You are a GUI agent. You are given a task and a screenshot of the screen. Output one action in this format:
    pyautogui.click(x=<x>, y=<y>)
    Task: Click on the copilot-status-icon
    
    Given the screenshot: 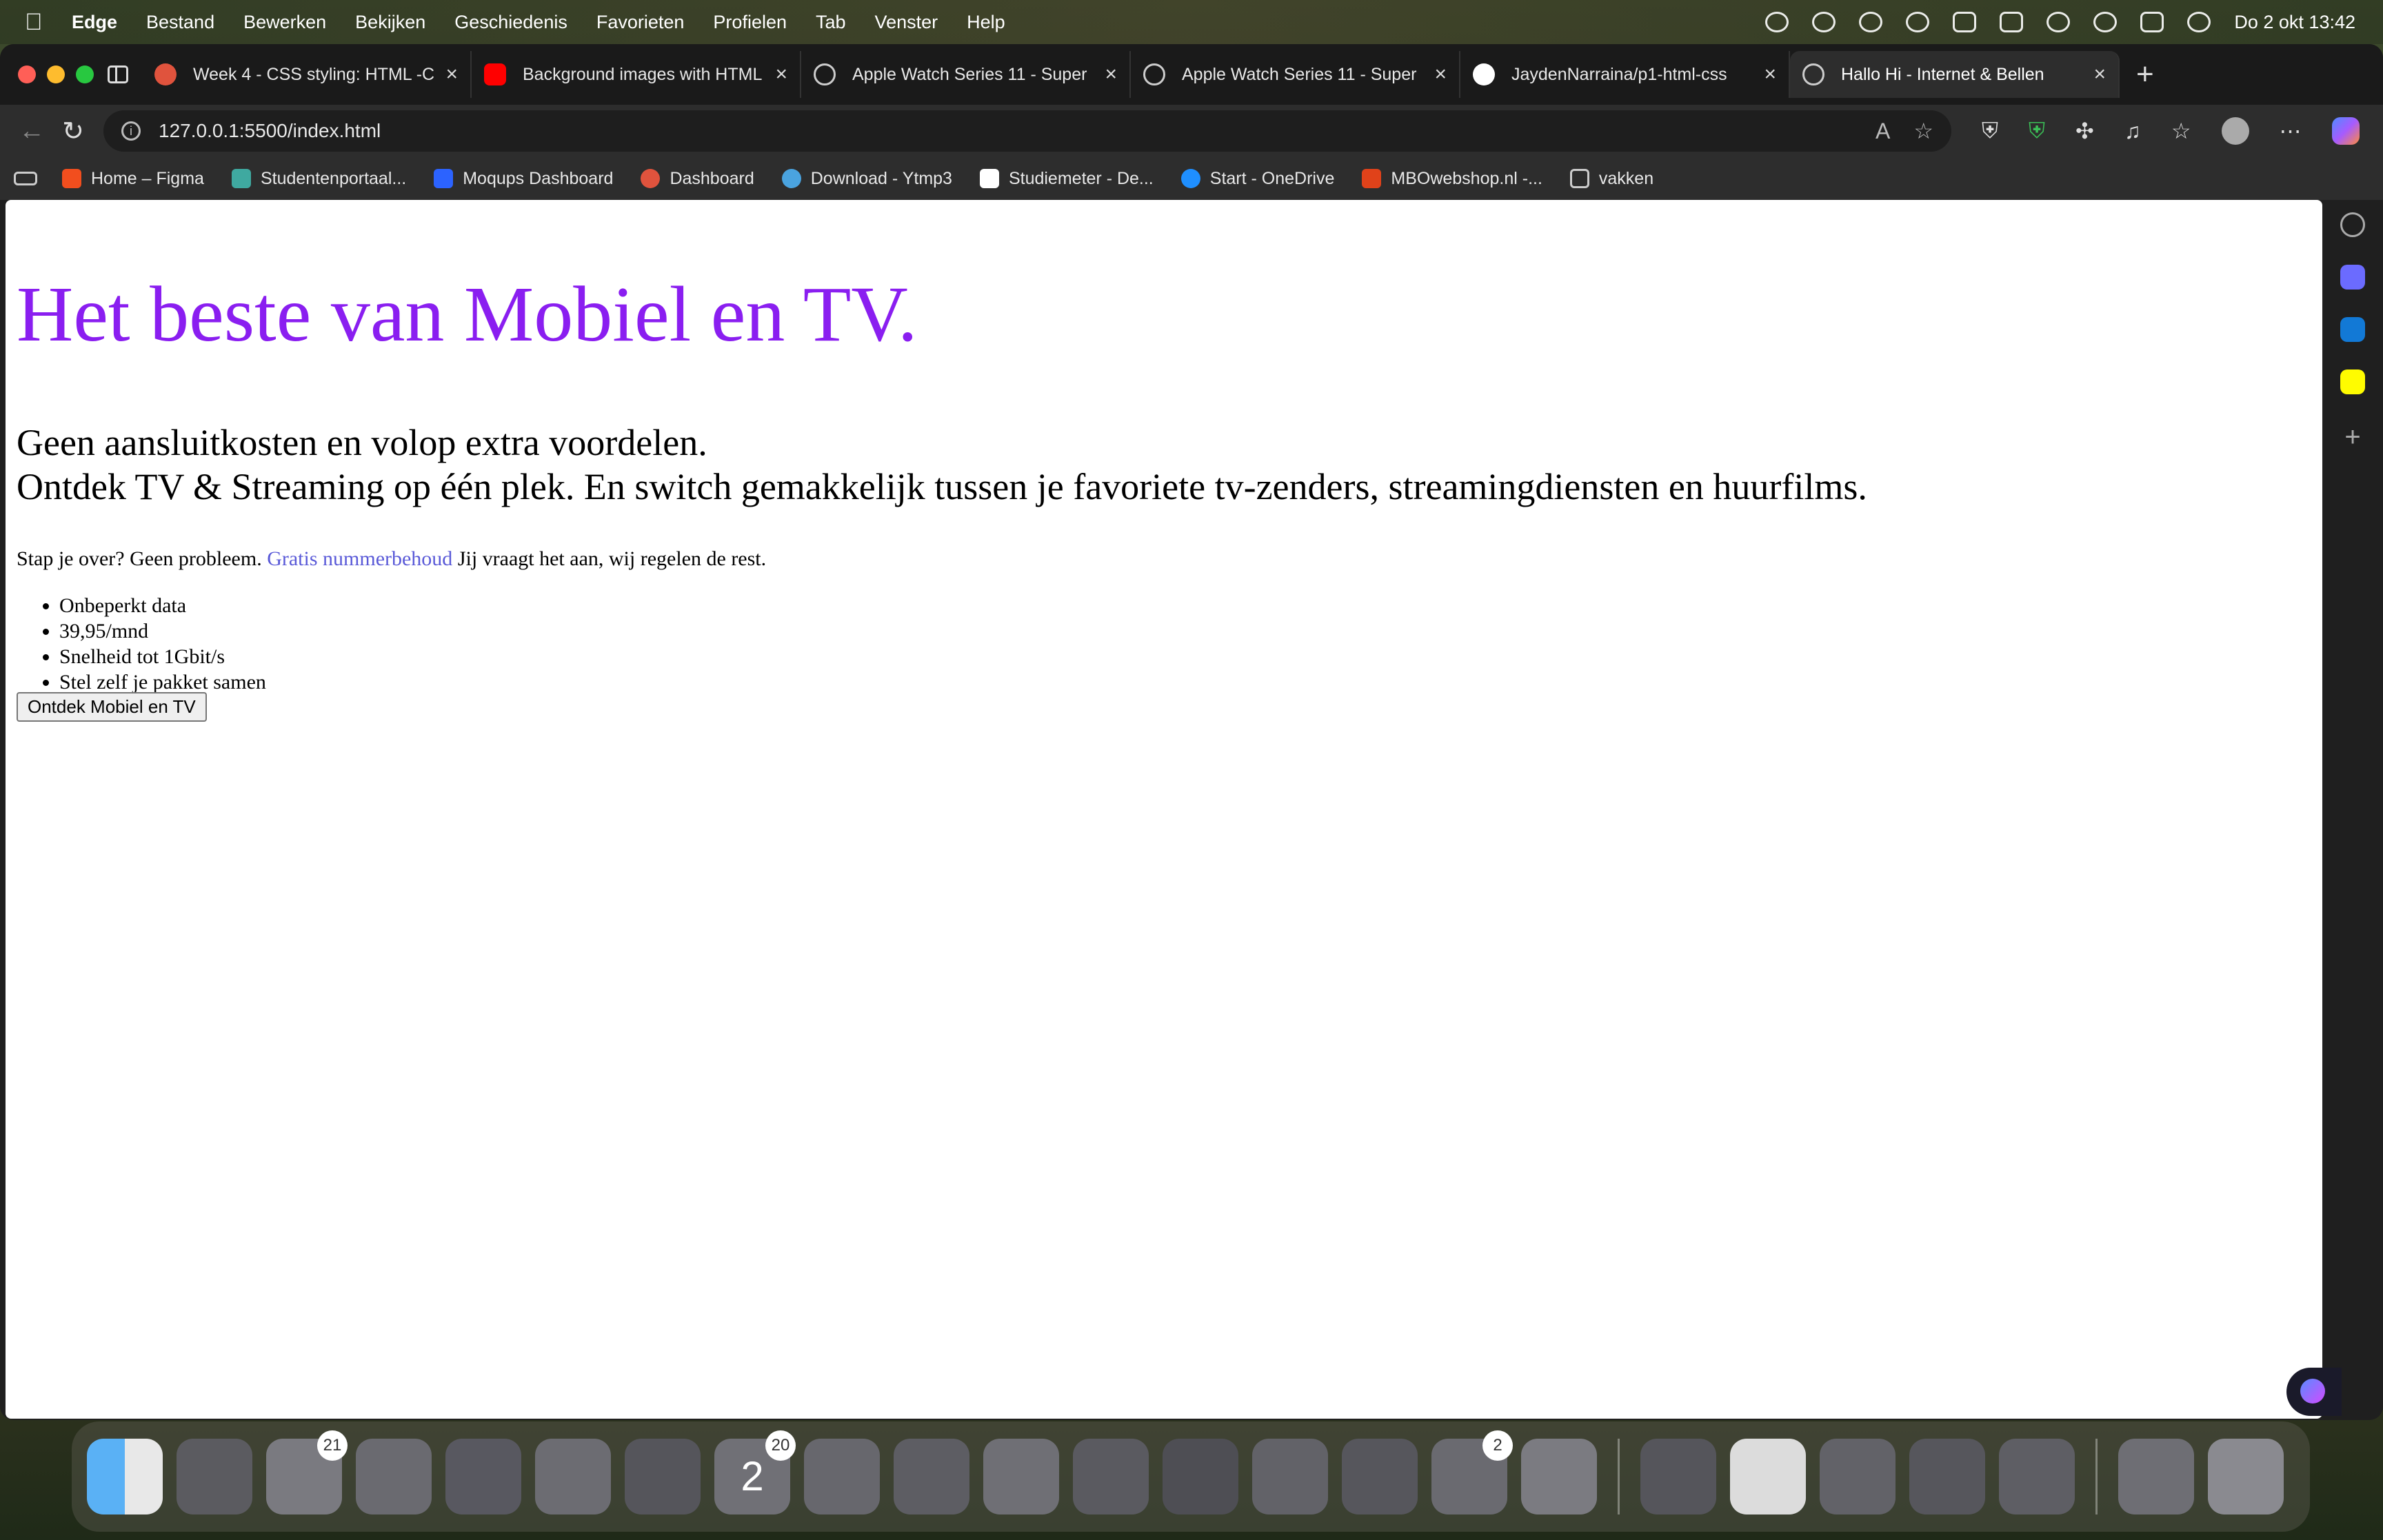 What is the action you would take?
    pyautogui.click(x=1777, y=22)
    